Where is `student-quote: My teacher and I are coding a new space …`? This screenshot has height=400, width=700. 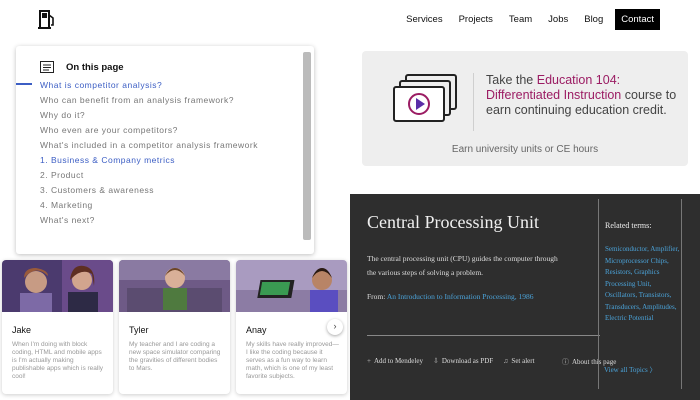 student-quote: My teacher and I are coding a new space … is located at coordinates (175, 356).